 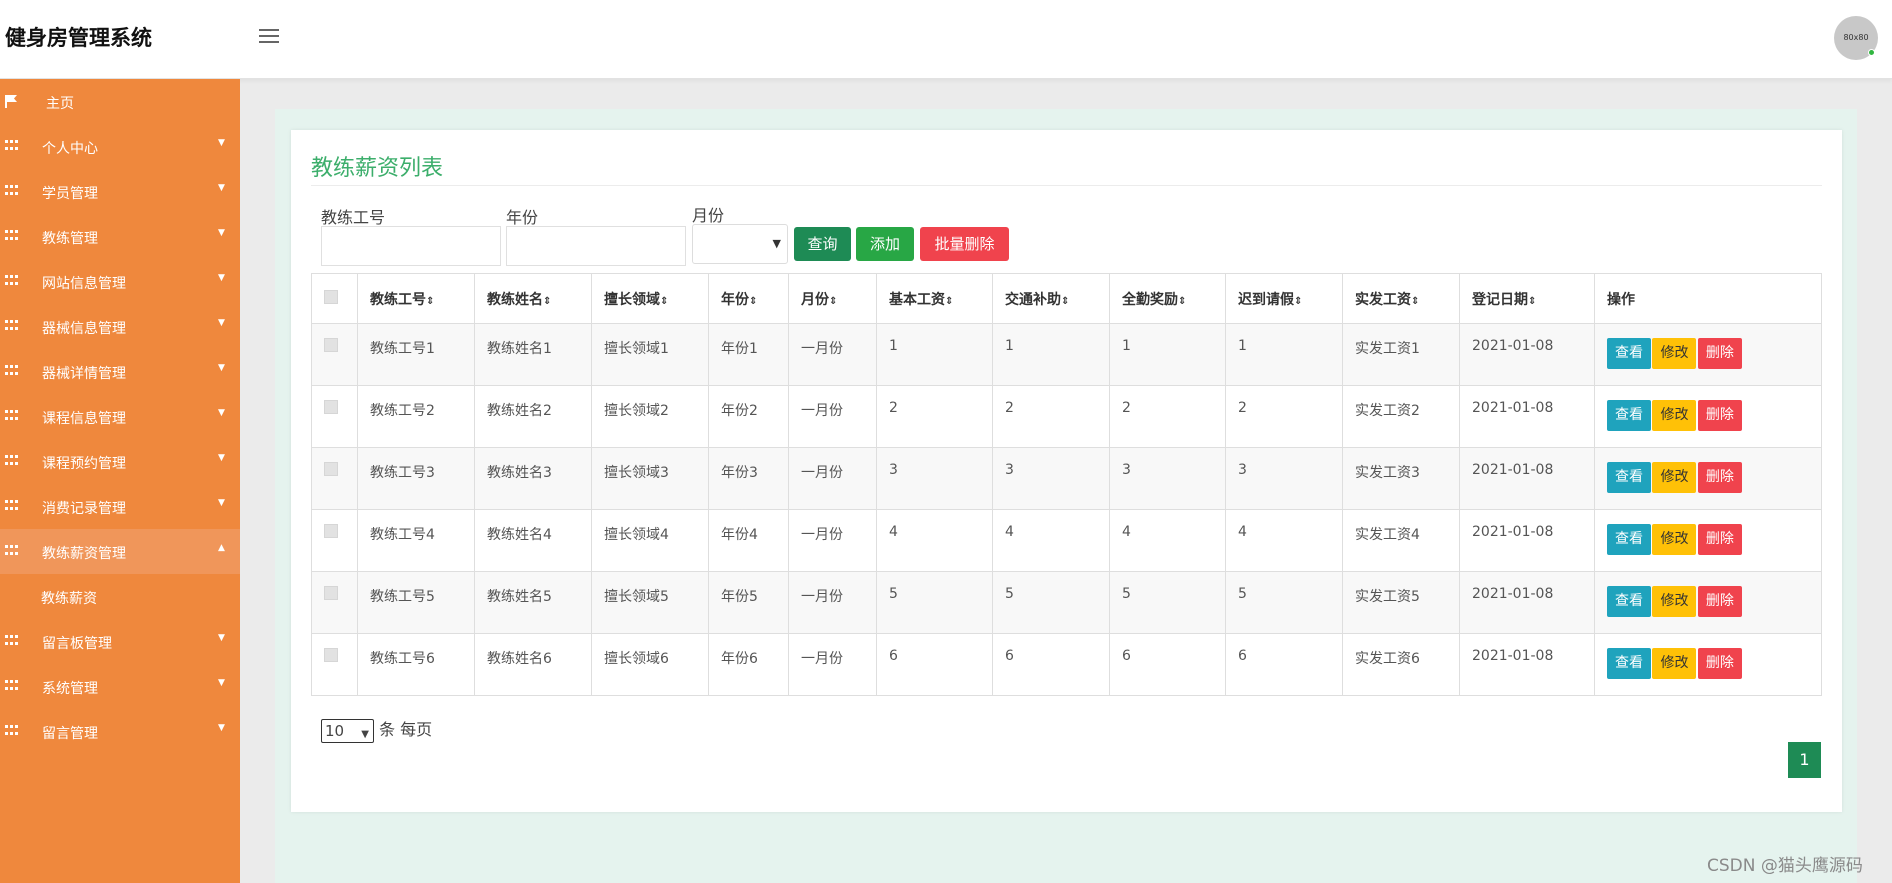 What do you see at coordinates (533, 664) in the screenshot?
I see `cell: 教练姓名6` at bounding box center [533, 664].